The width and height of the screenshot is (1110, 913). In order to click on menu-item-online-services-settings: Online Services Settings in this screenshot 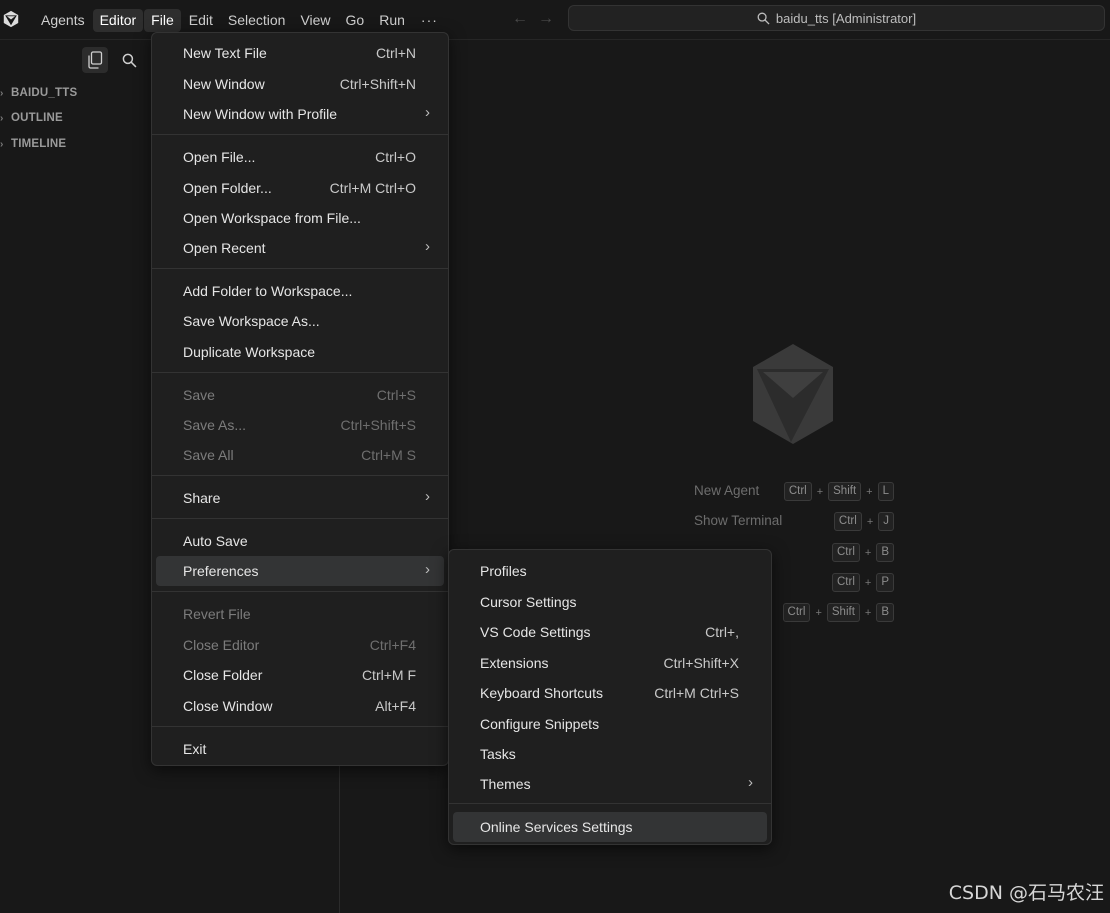, I will do `click(610, 827)`.